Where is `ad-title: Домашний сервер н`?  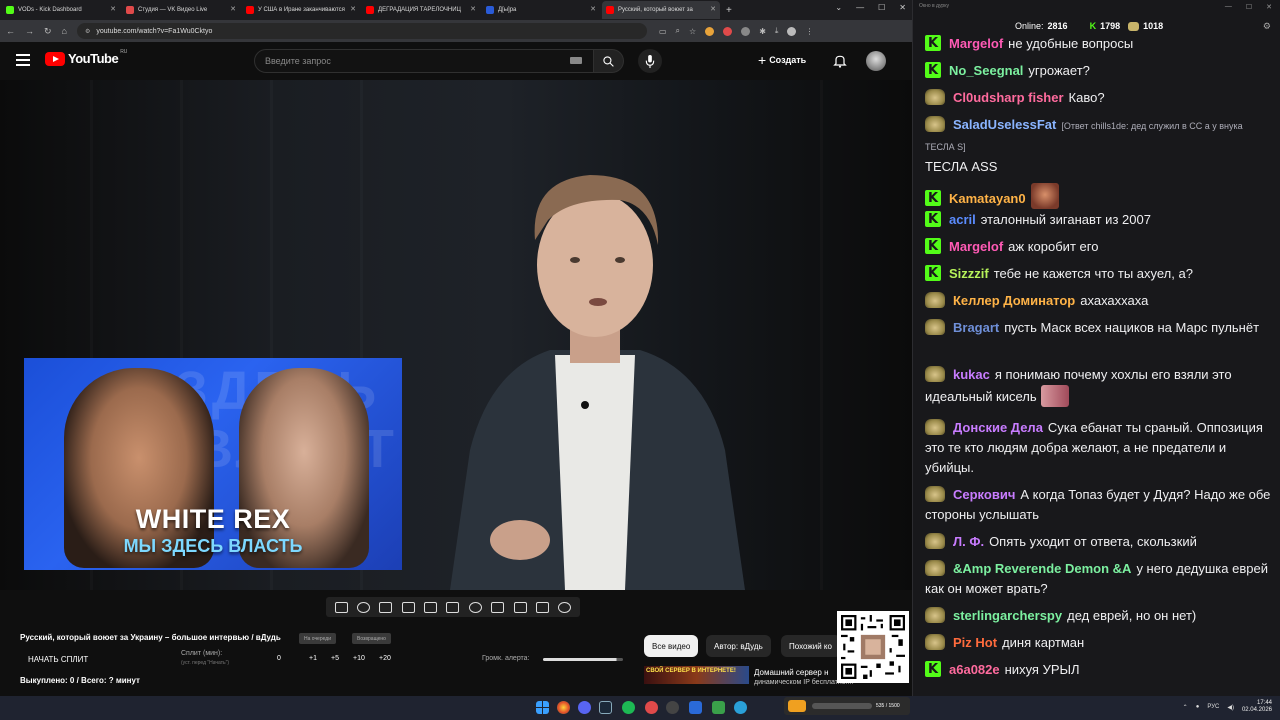
ad-title: Домашний сервер н is located at coordinates (791, 672).